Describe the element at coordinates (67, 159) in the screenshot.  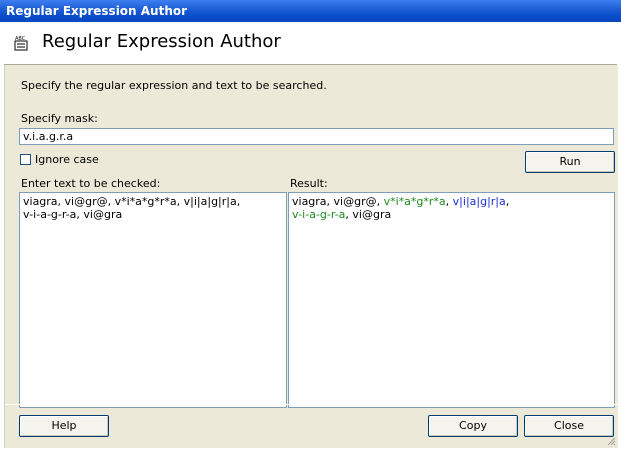
I see `ignore-case-label: Ignore case` at that location.